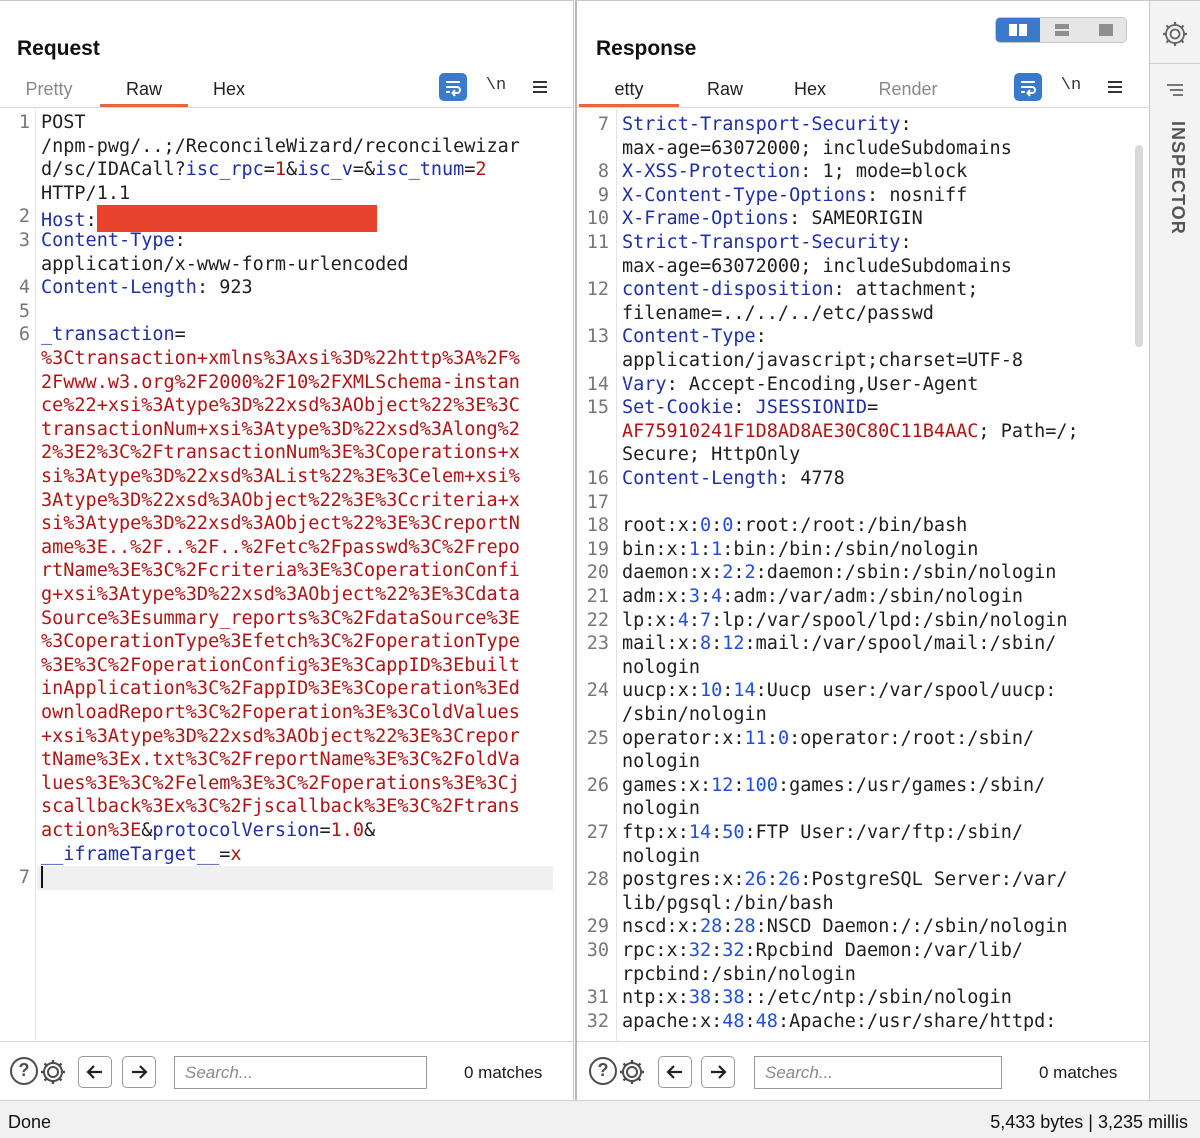  What do you see at coordinates (655, 832) in the screenshot?
I see `text-token: ftp:x:` at bounding box center [655, 832].